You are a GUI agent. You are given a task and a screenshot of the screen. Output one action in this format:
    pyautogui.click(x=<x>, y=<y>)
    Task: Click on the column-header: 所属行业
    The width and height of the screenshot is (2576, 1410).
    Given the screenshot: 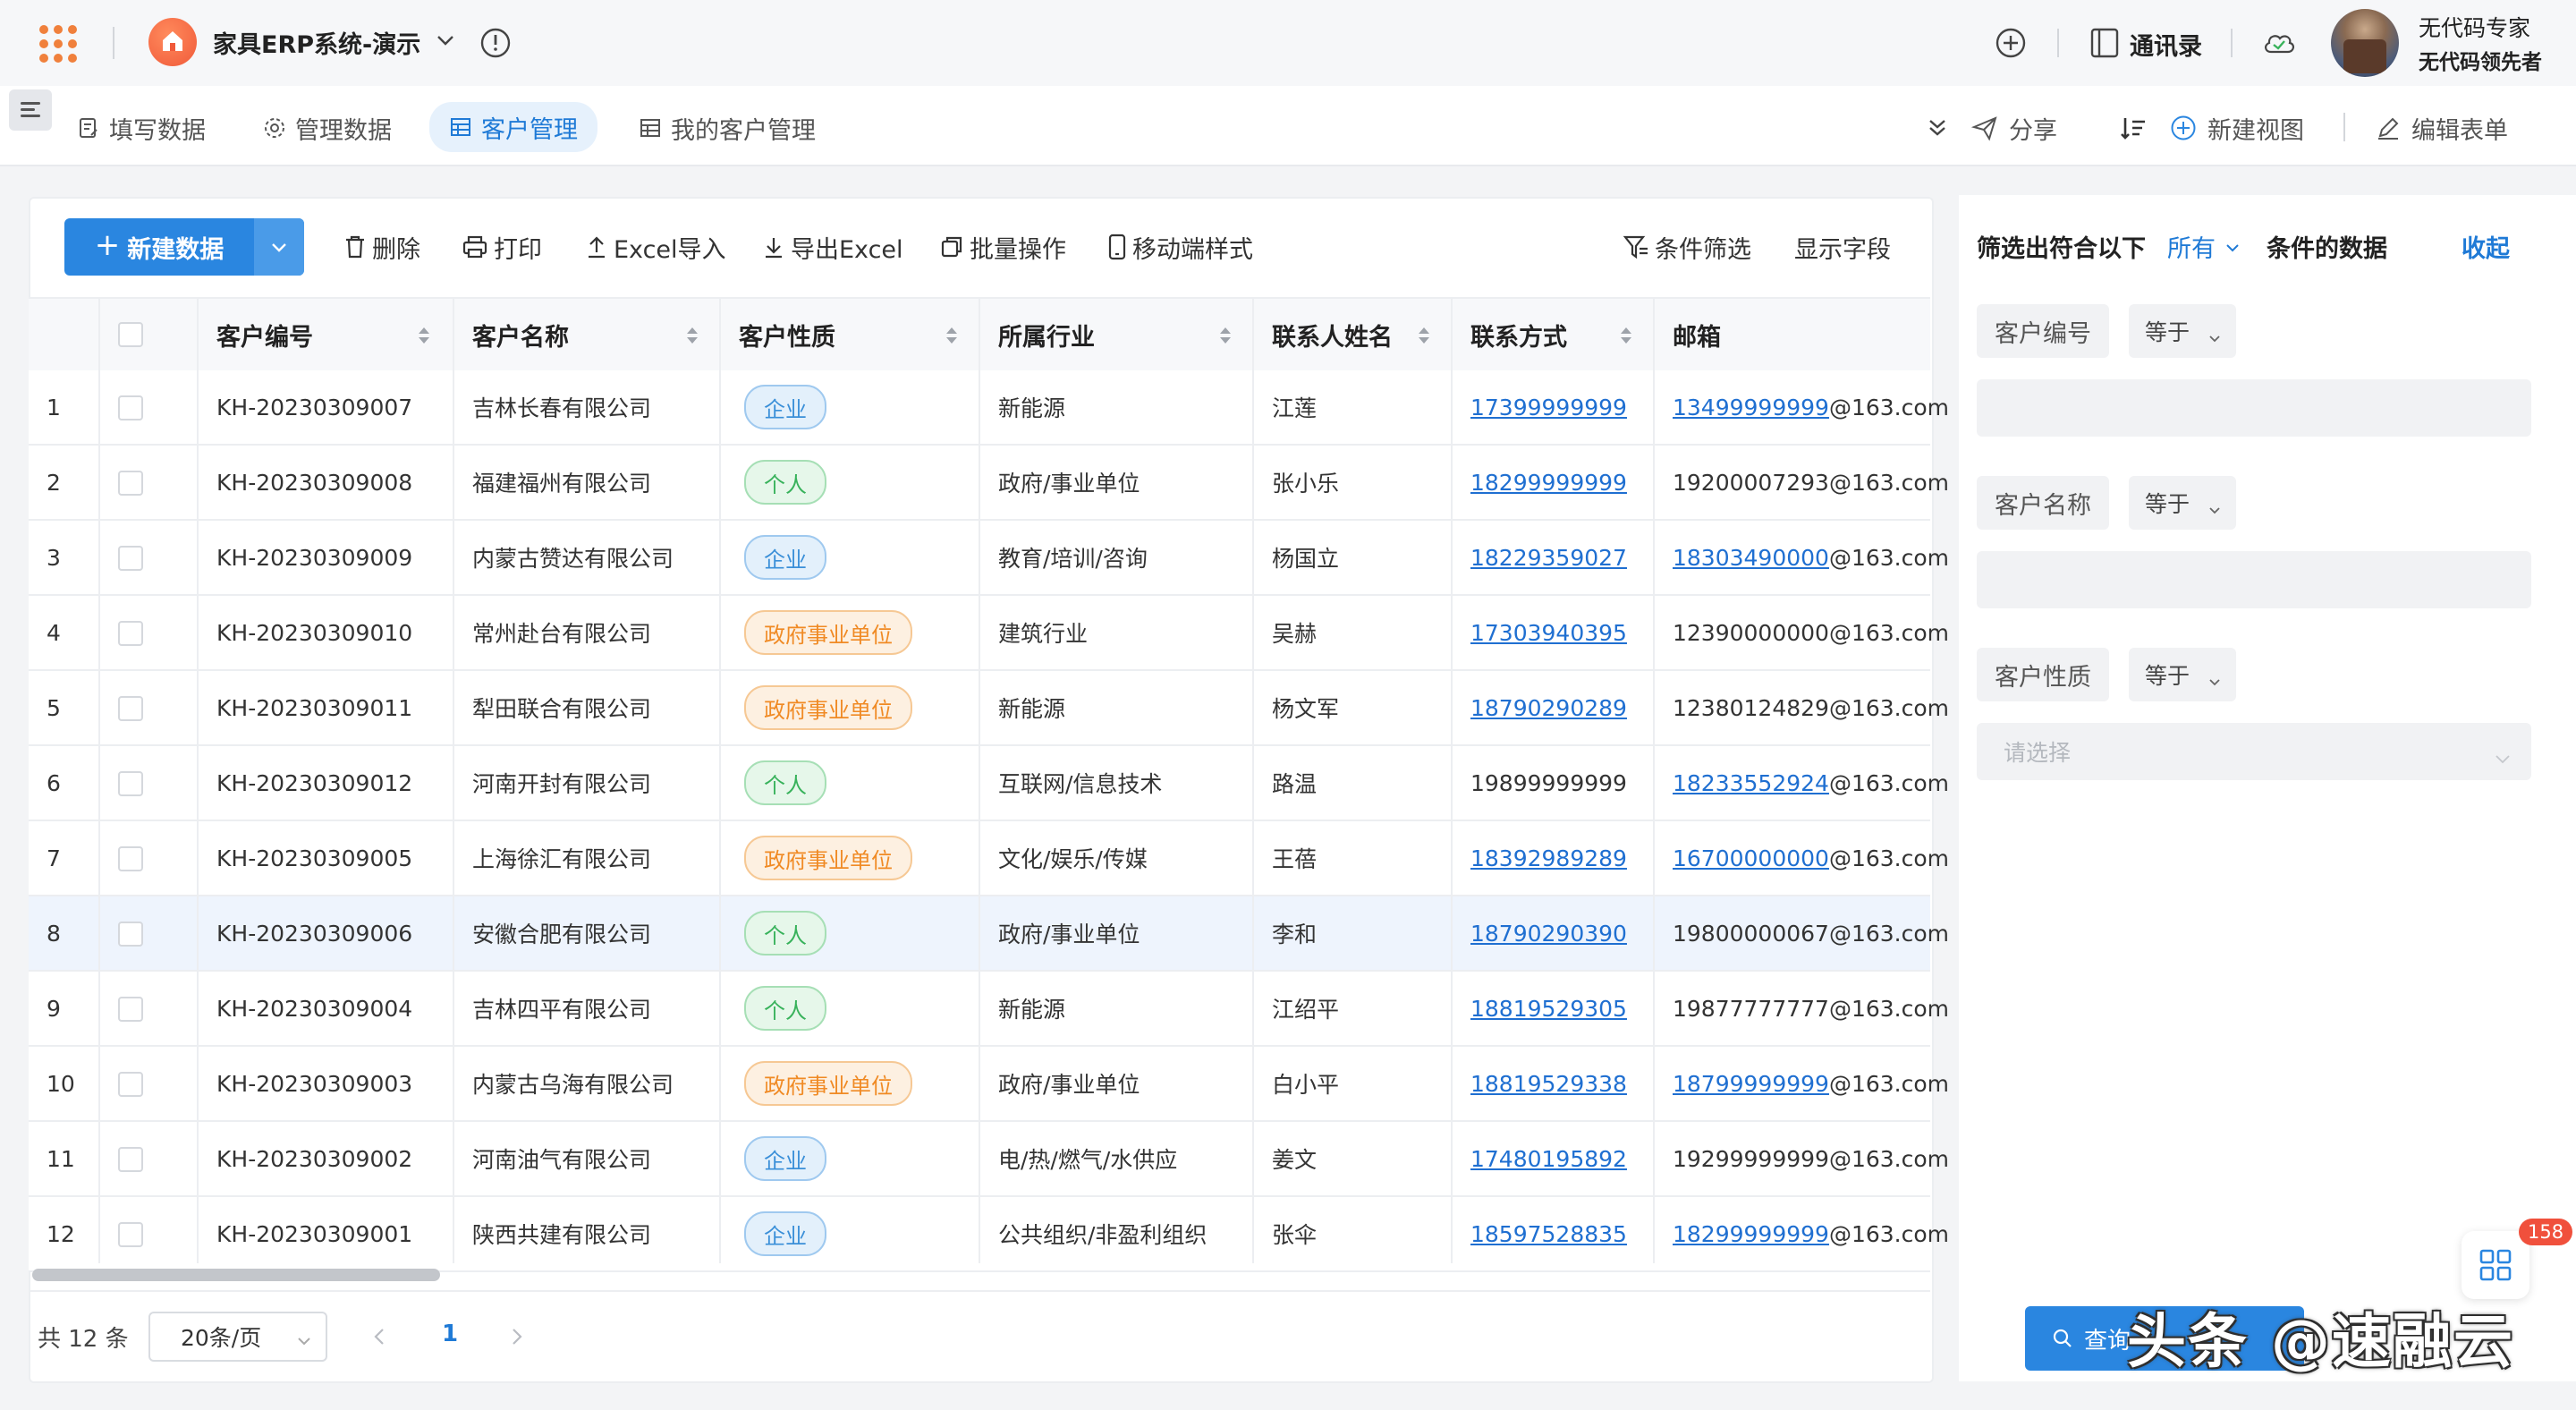 What is the action you would take?
    pyautogui.click(x=1046, y=335)
    